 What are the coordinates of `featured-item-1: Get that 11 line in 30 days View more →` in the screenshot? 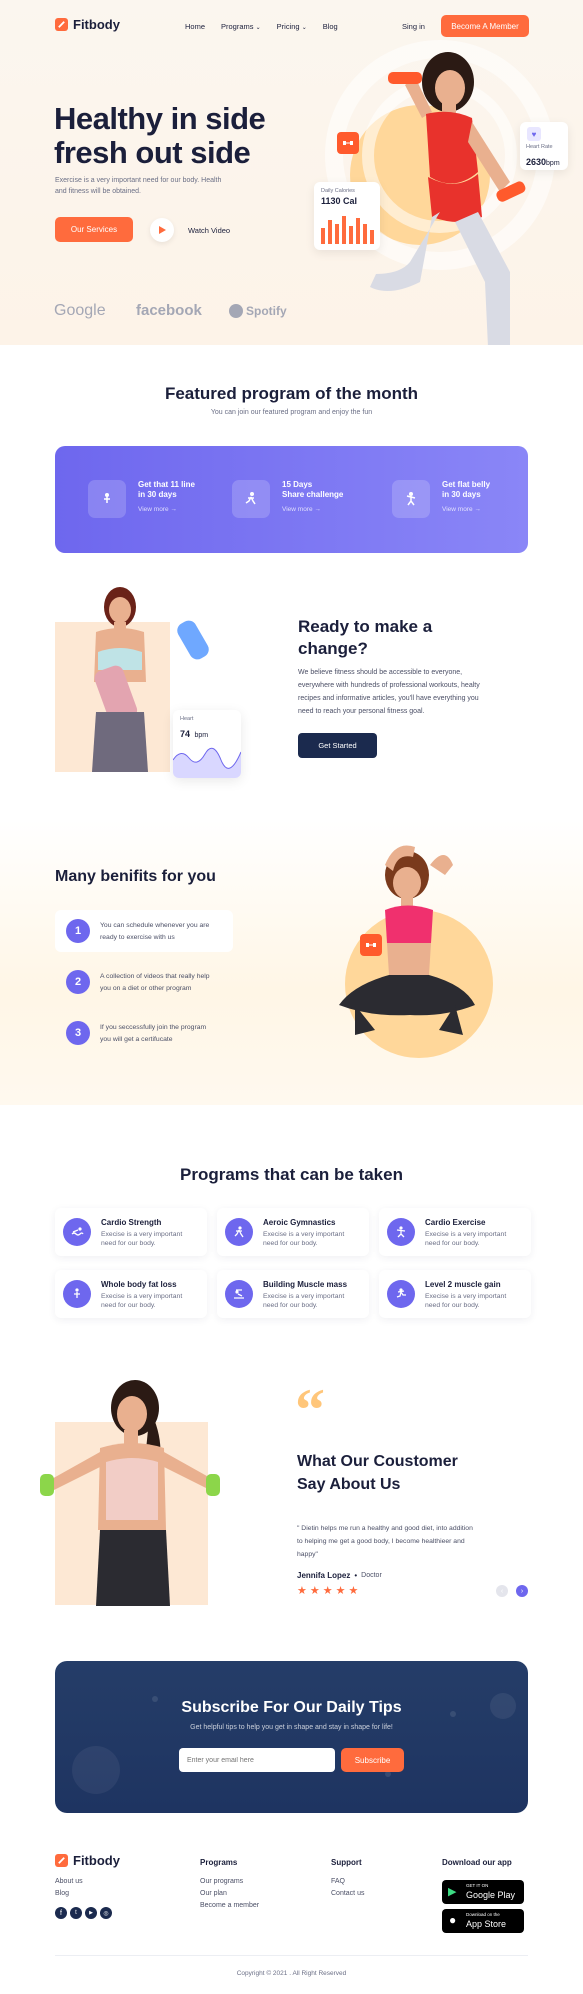 It's located at (141, 499).